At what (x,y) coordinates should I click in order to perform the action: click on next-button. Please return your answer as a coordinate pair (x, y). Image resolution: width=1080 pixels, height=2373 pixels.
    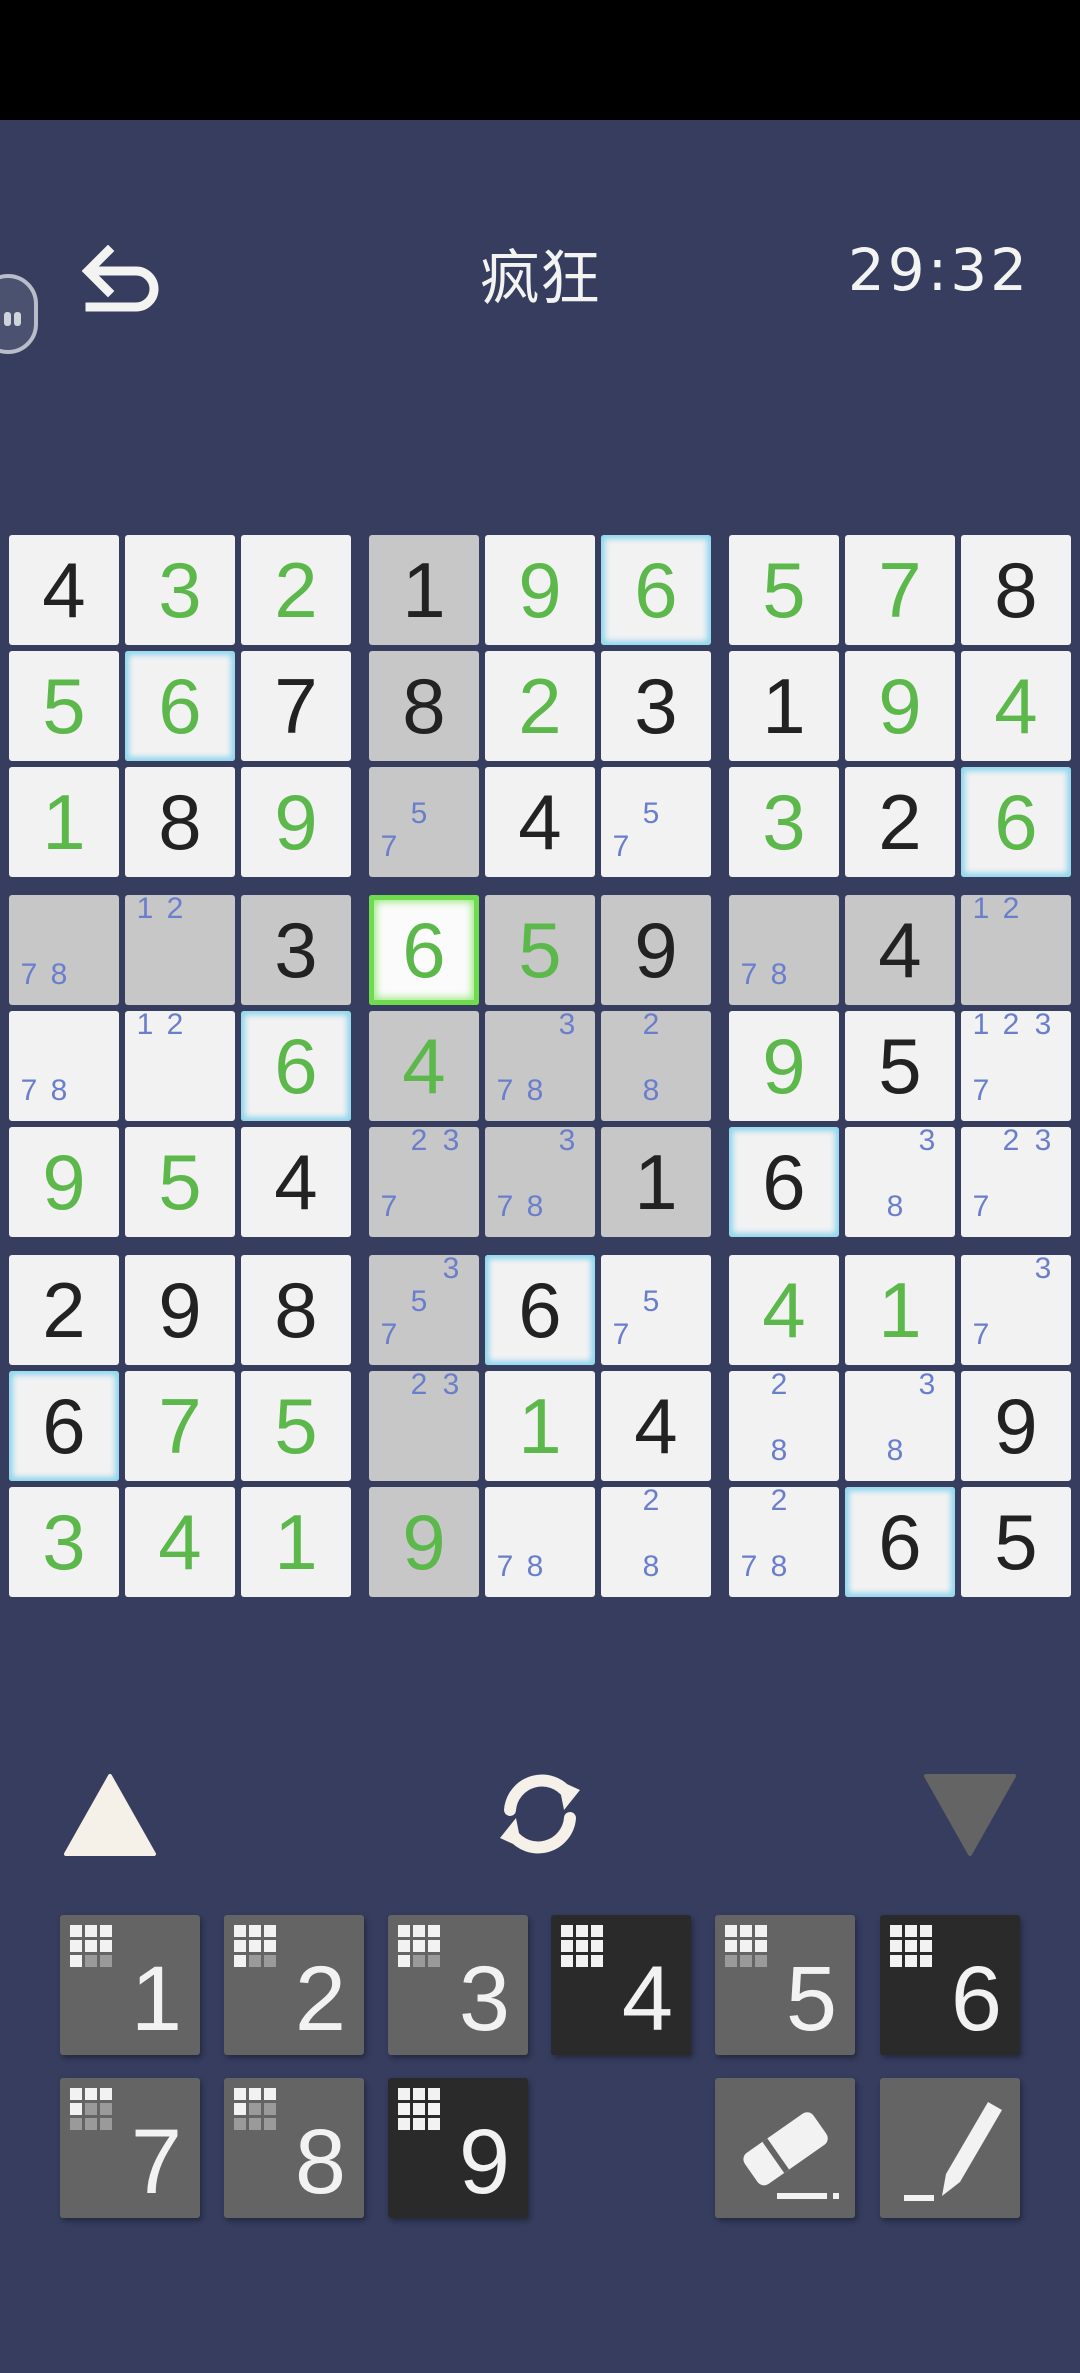
    Looking at the image, I should click on (970, 1815).